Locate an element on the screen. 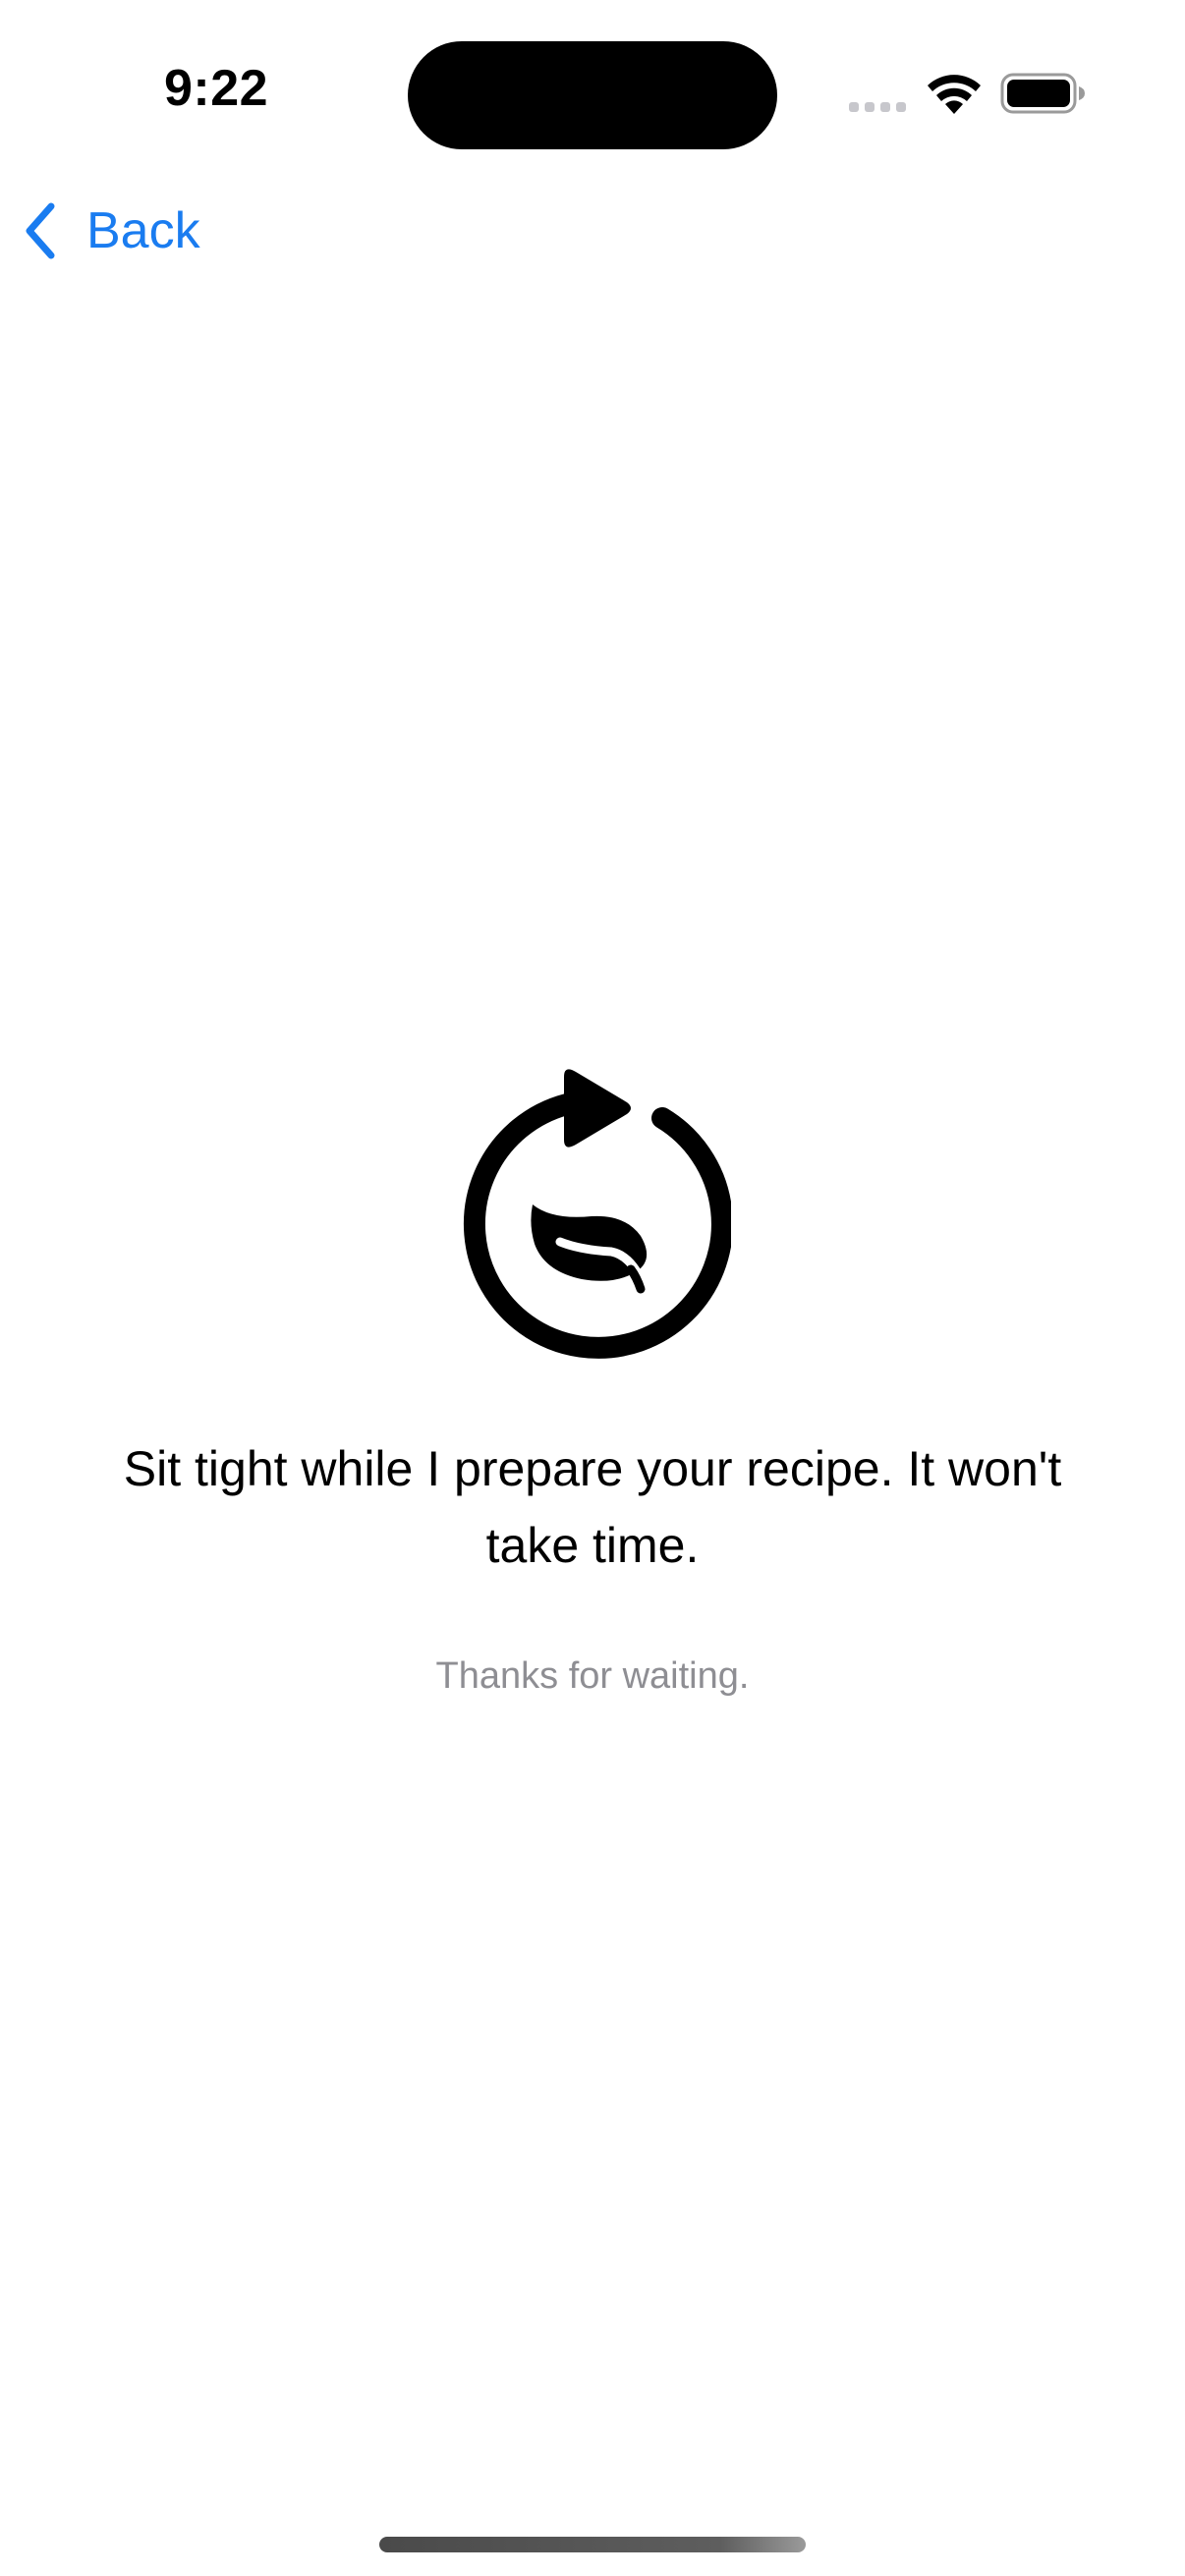 The image size is (1185, 2576). navigation-bar: Back is located at coordinates (592, 231).